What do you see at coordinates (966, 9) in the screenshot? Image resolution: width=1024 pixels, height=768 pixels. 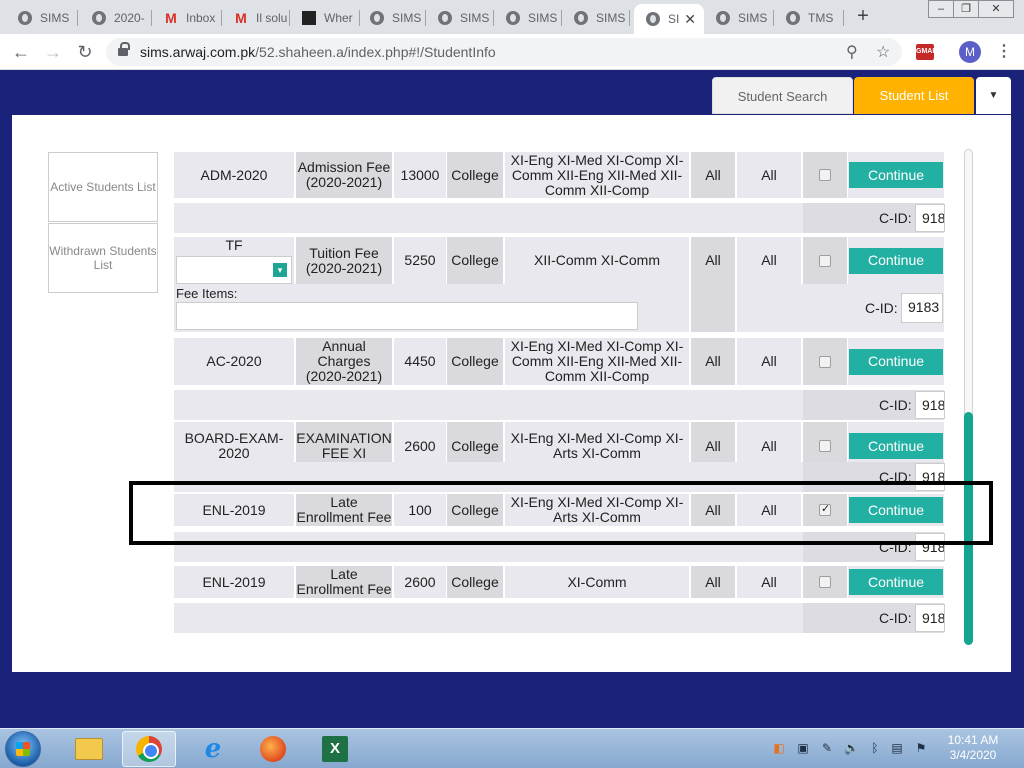 I see `restore-button: ❐` at bounding box center [966, 9].